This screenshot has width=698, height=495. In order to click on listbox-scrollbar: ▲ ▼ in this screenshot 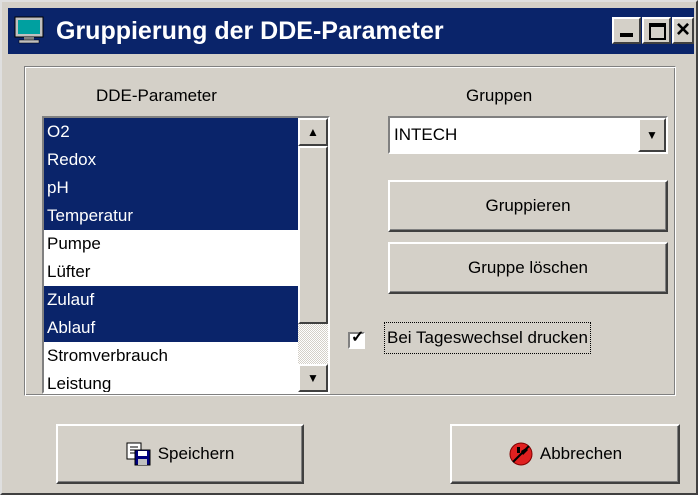, I will do `click(313, 255)`.